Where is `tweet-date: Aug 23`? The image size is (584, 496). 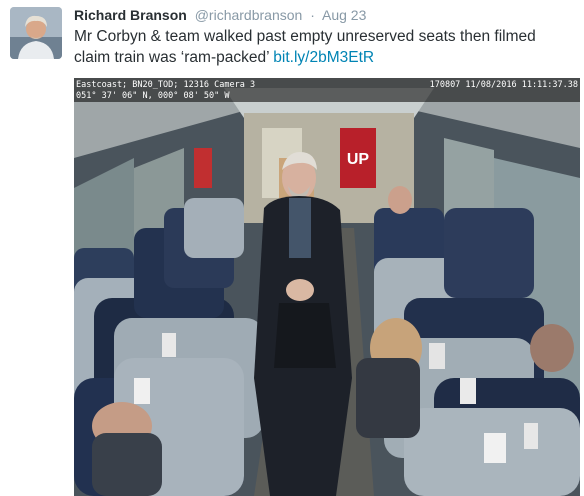 tweet-date: Aug 23 is located at coordinates (344, 15).